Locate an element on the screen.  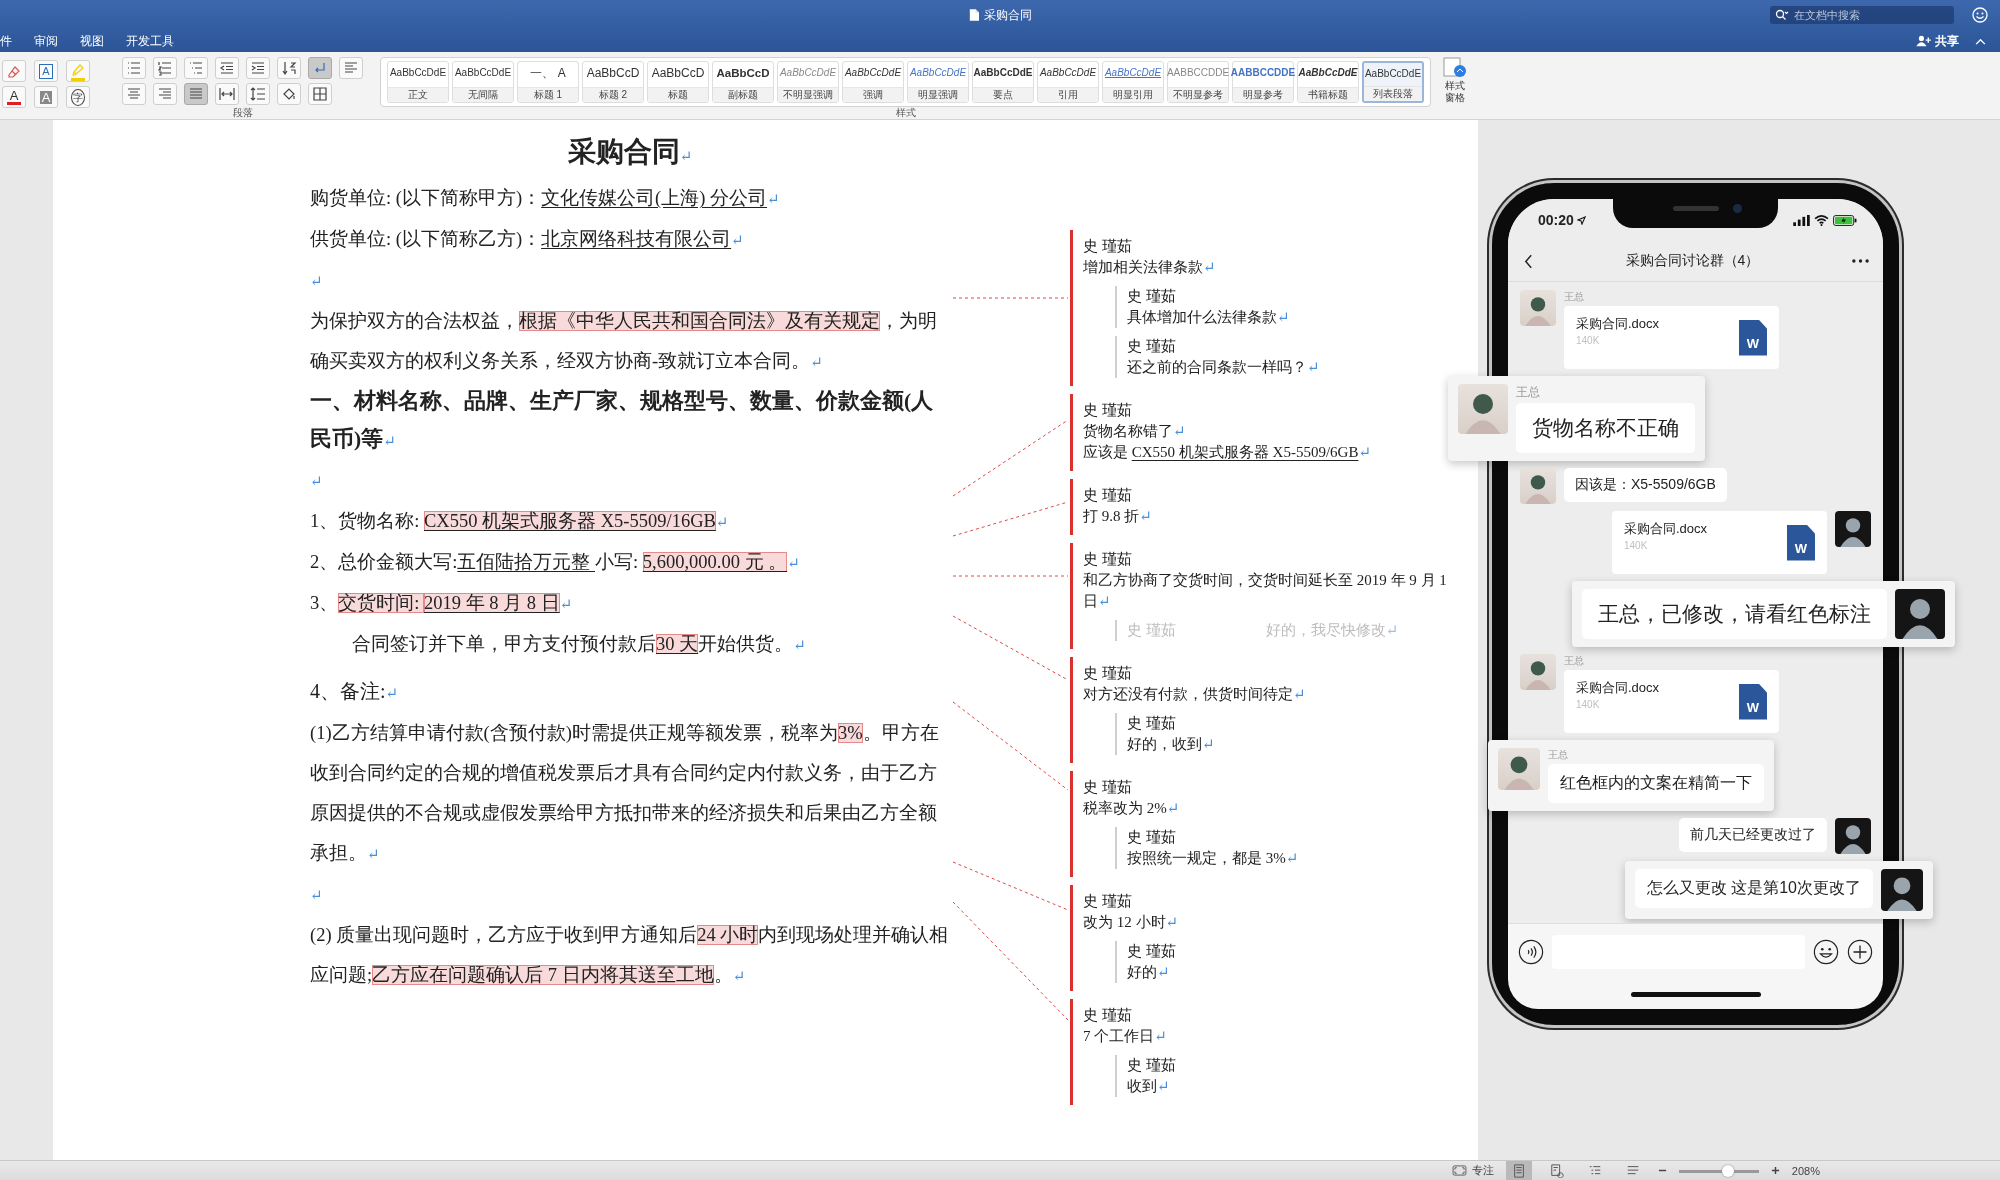
bullet-list-button is located at coordinates (133, 68).